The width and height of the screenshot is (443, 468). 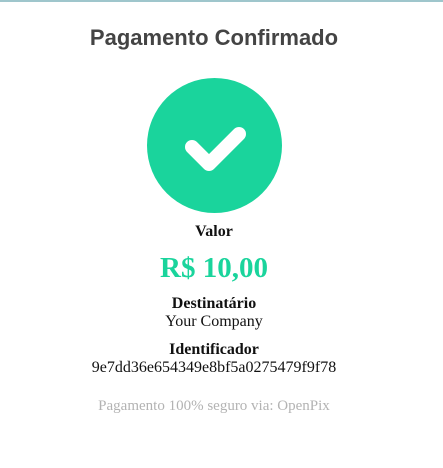 What do you see at coordinates (214, 303) in the screenshot?
I see `recipient-label: Destinatário` at bounding box center [214, 303].